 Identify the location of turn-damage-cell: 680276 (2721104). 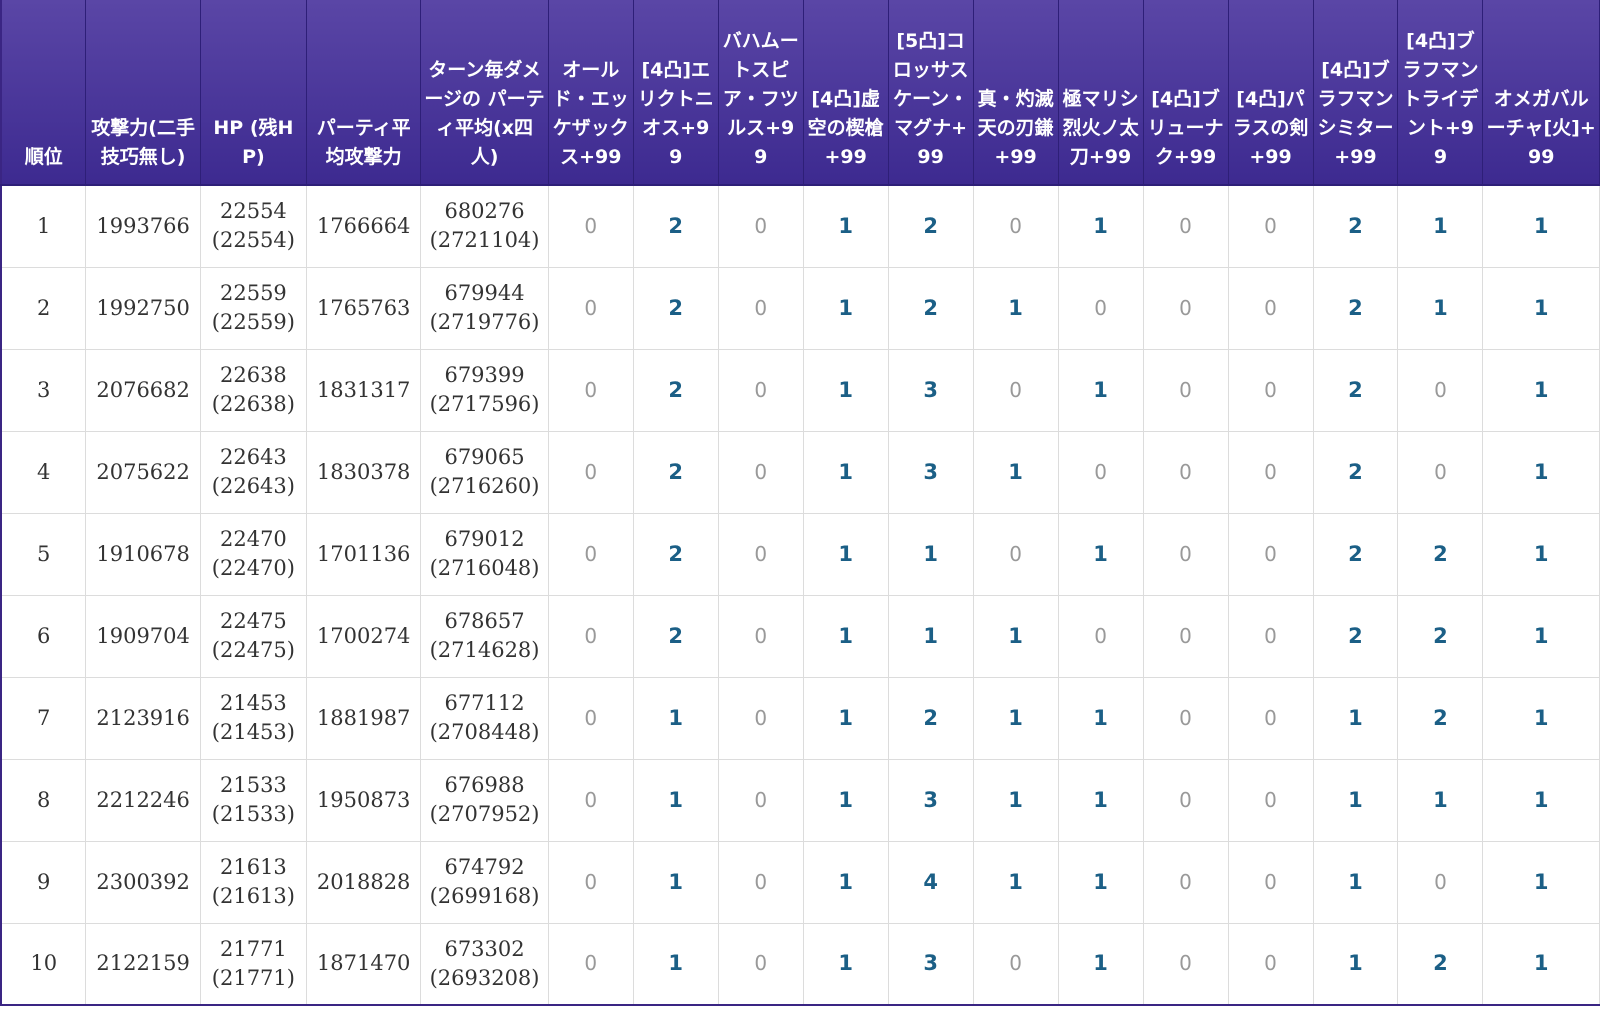
(484, 226).